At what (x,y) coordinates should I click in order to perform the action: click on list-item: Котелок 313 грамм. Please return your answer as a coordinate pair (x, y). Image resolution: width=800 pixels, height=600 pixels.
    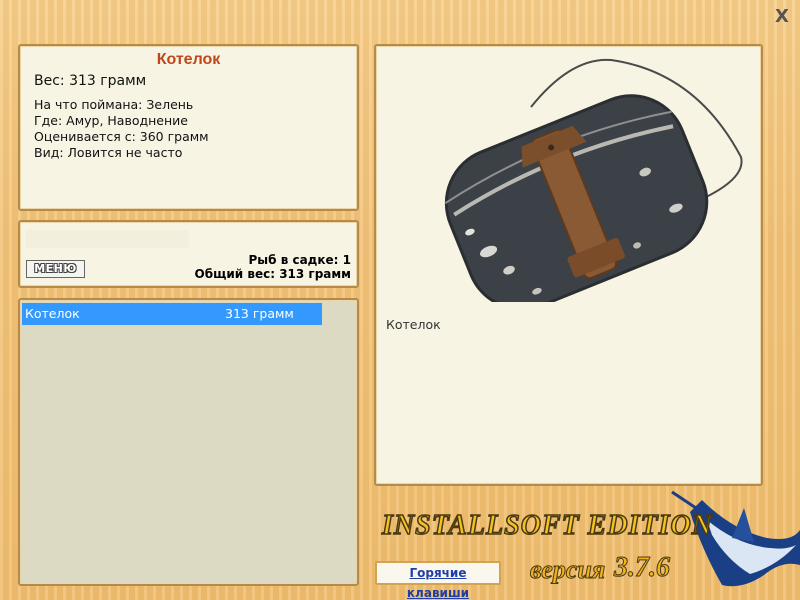
    Looking at the image, I should click on (172, 314).